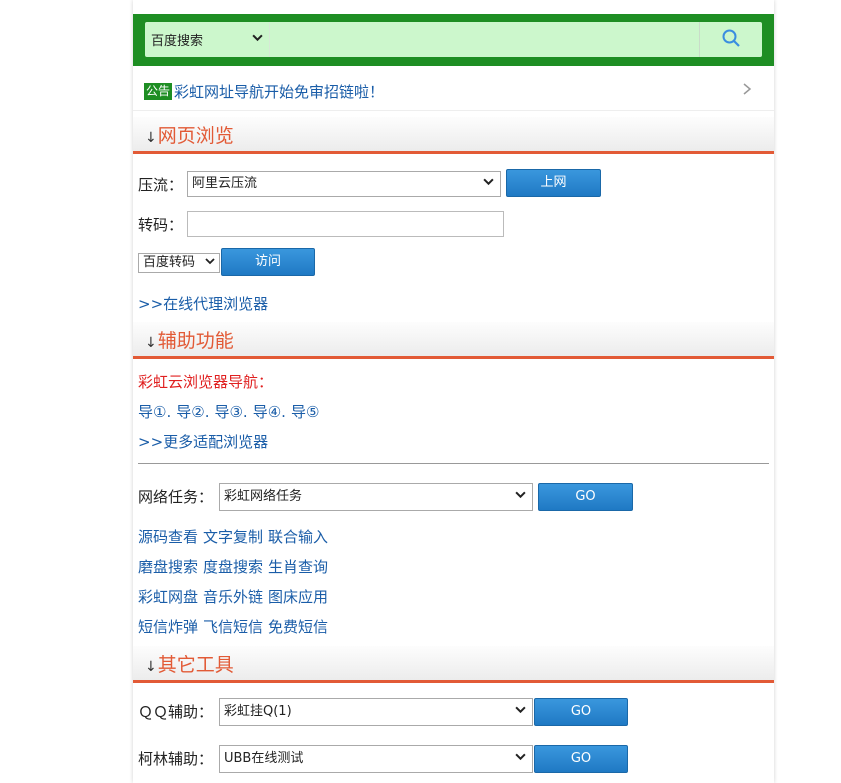 This screenshot has width=841, height=783. What do you see at coordinates (581, 712) in the screenshot?
I see `qq-helper-go-button: GO` at bounding box center [581, 712].